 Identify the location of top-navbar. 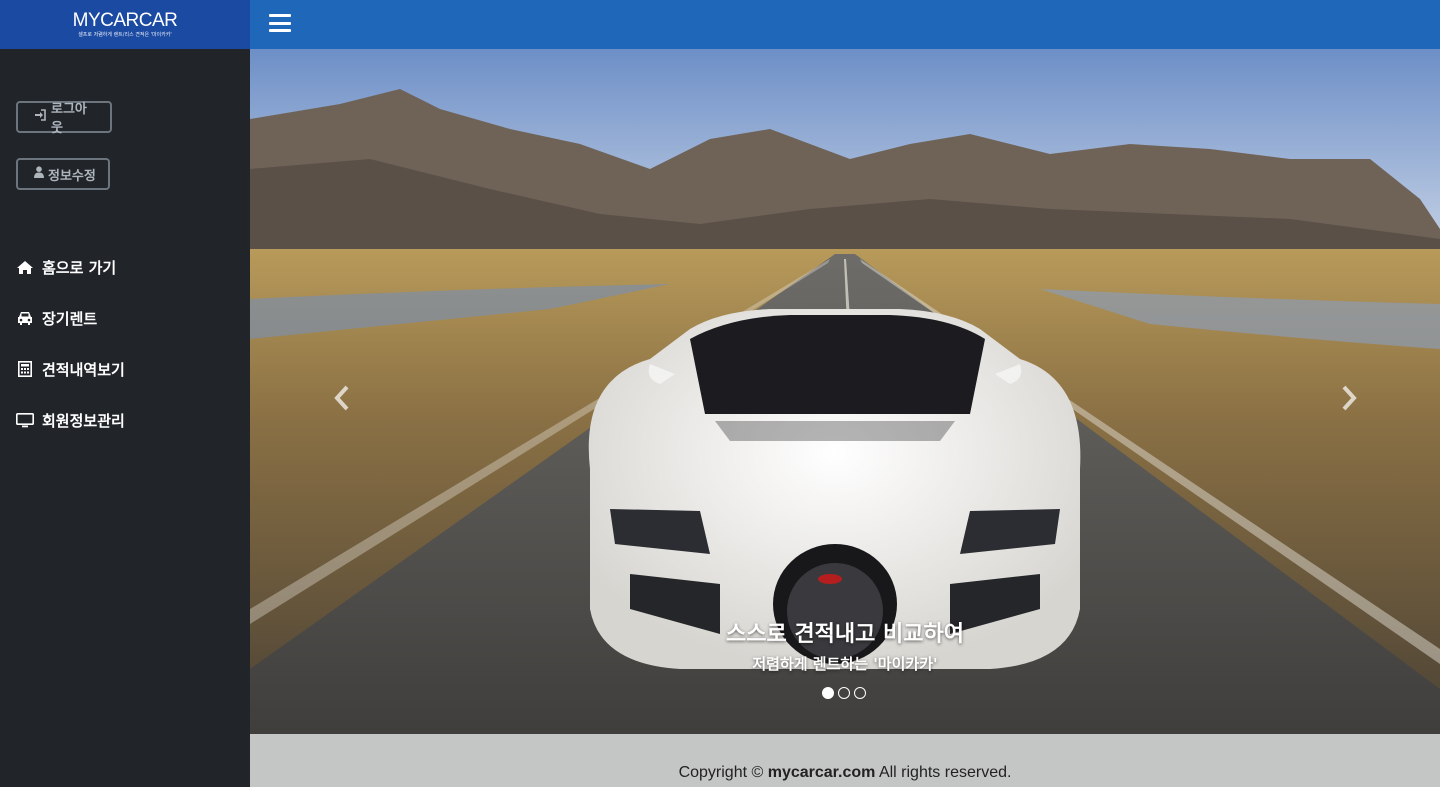
(845, 24).